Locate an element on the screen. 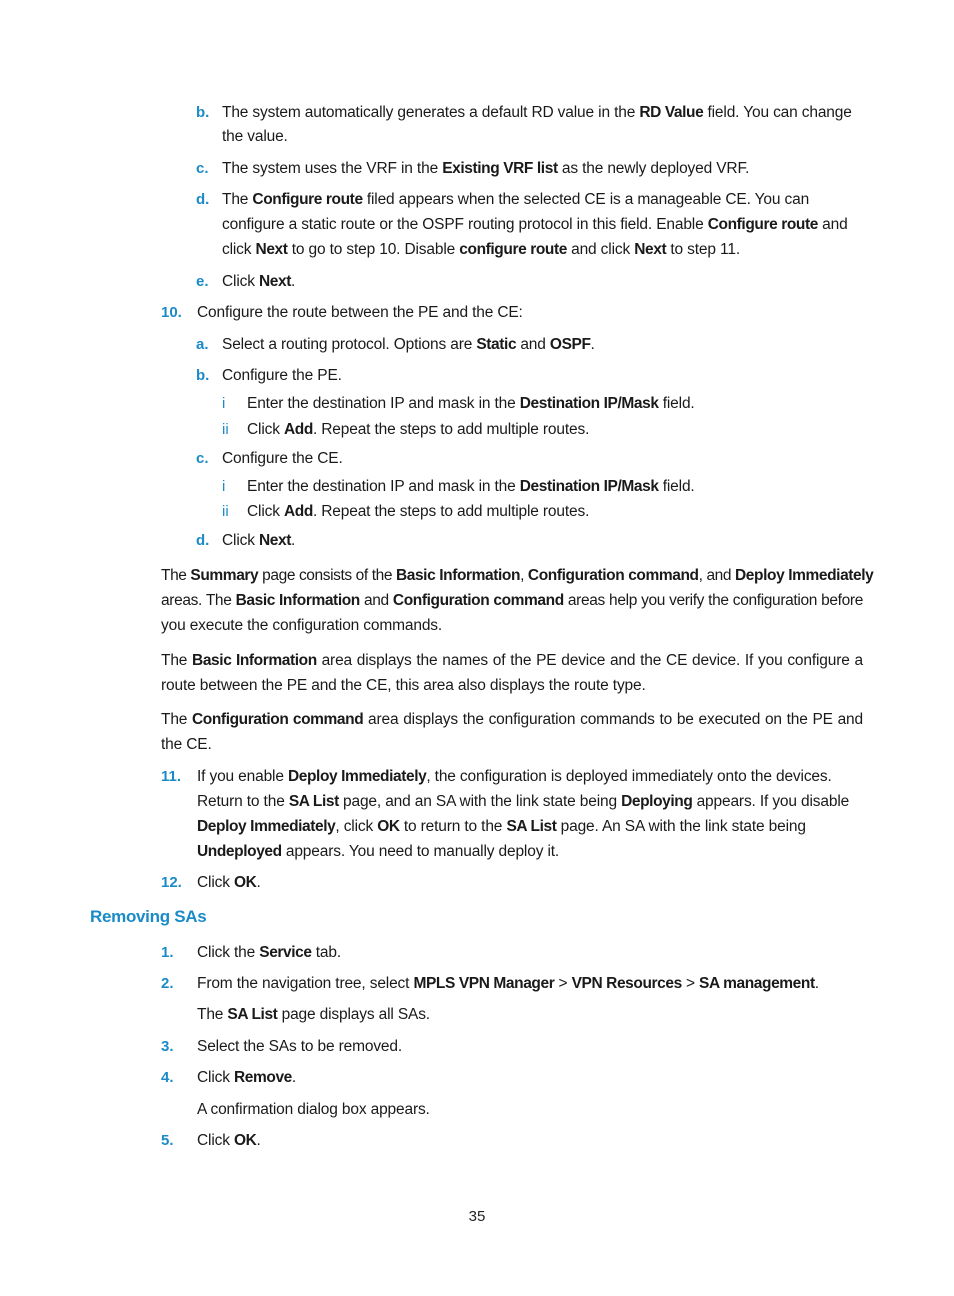  section-heading: Removing SAs is located at coordinates (148, 916).